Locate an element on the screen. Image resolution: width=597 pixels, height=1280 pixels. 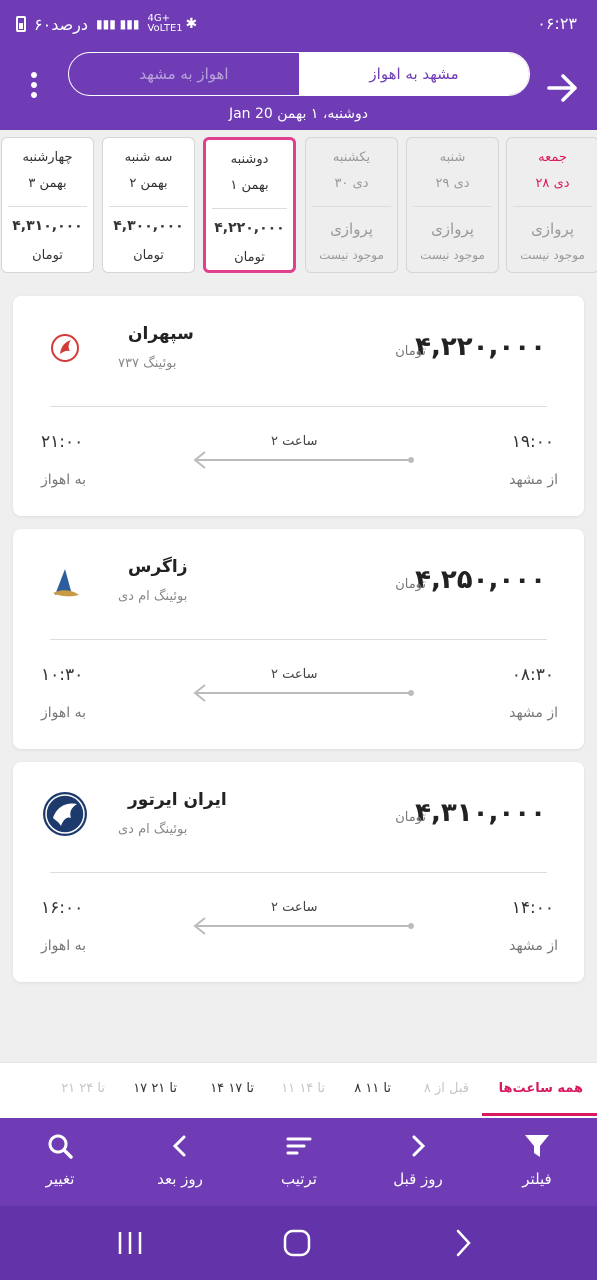
arrival-time: ۱۰:۳۰ is located at coordinates (62, 675).